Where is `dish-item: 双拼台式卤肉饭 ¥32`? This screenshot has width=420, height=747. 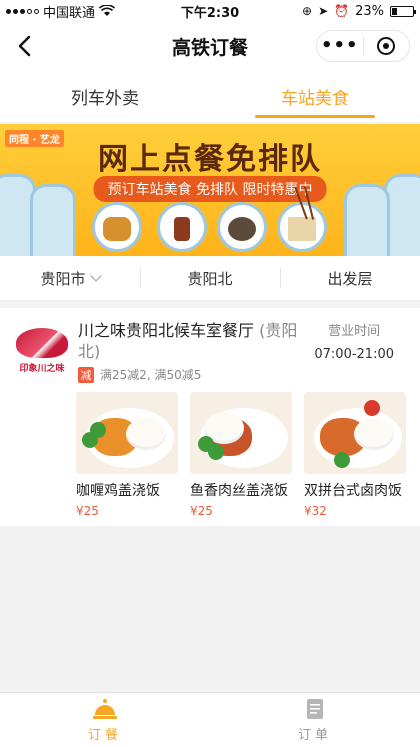
dish-item: 双拼台式卤肉饭 ¥32 is located at coordinates (355, 455).